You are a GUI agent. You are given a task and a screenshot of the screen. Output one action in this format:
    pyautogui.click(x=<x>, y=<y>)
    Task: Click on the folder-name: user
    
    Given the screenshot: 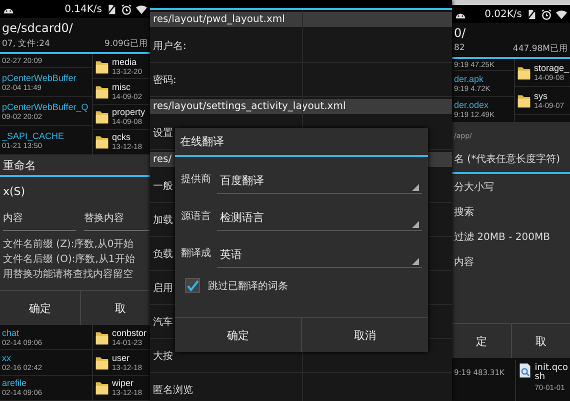 What is the action you would take?
    pyautogui.click(x=121, y=357)
    